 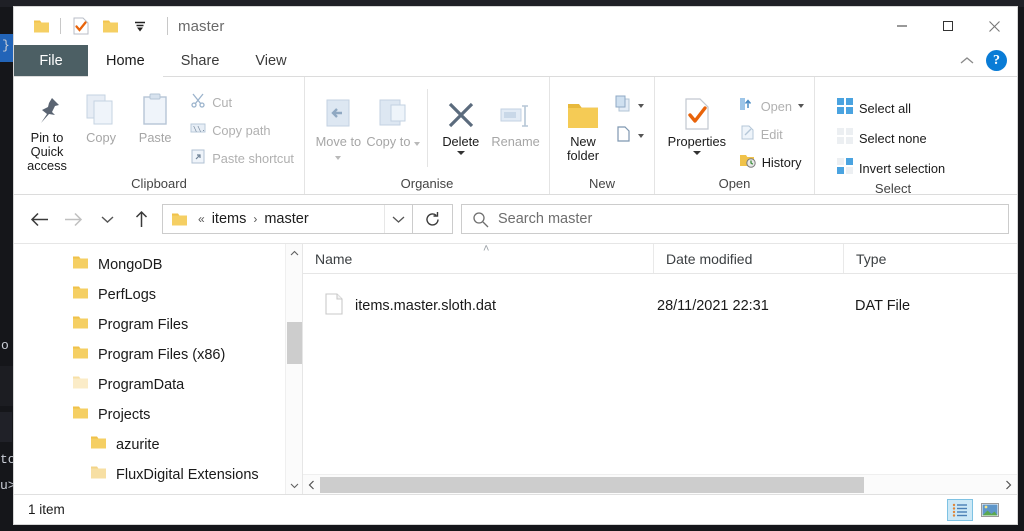 What do you see at coordinates (545, 219) in the screenshot?
I see `search-input: Search master` at bounding box center [545, 219].